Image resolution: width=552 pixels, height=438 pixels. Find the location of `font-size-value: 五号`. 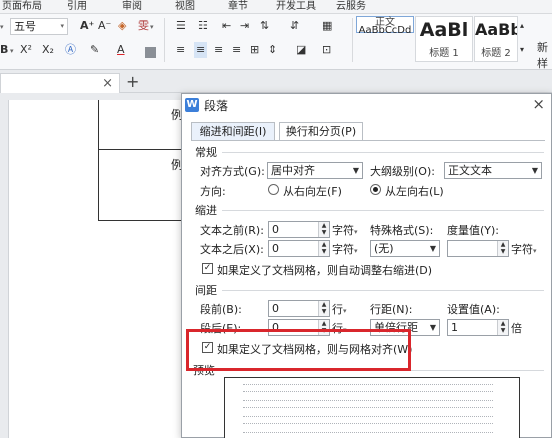

font-size-value: 五号 is located at coordinates (25, 26).